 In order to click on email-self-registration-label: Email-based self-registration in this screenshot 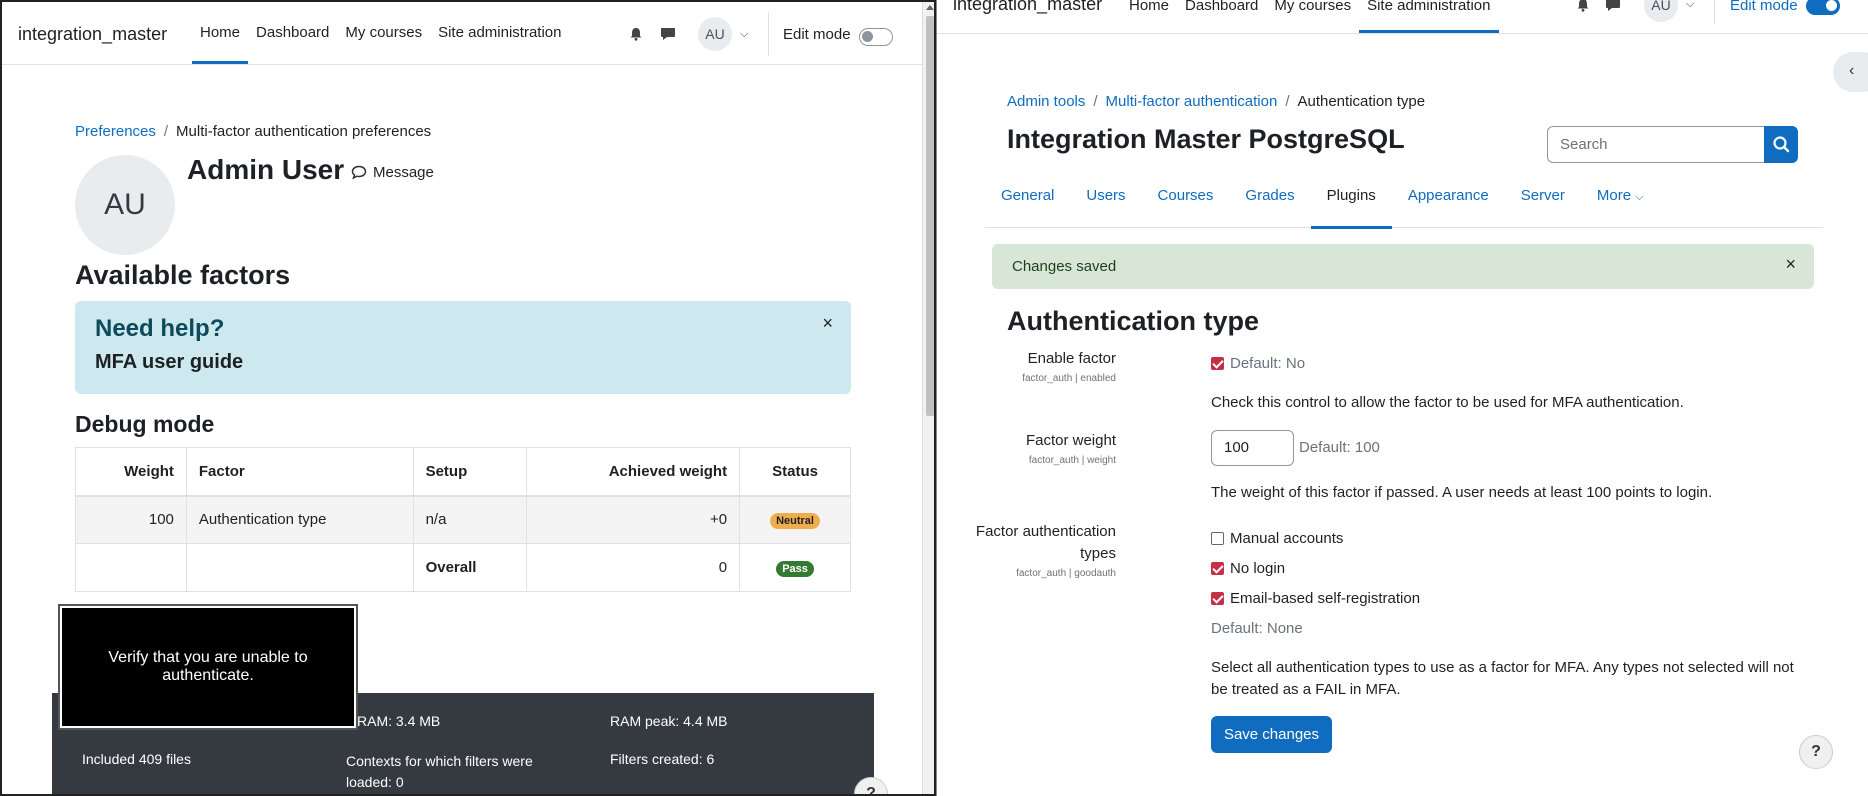, I will do `click(1325, 598)`.